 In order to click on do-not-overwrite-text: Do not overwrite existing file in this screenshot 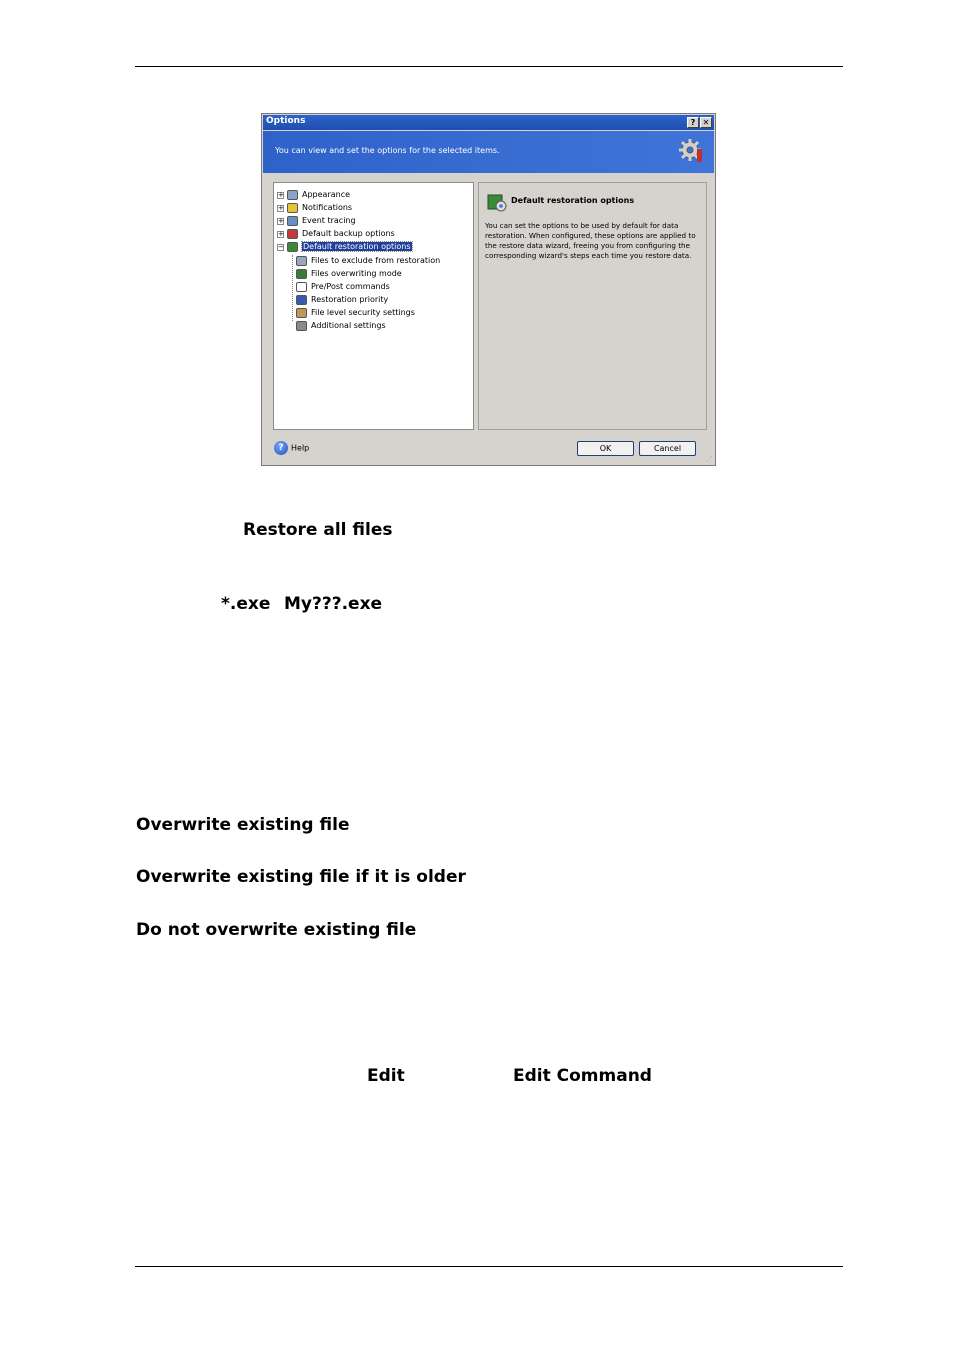, I will do `click(276, 930)`.